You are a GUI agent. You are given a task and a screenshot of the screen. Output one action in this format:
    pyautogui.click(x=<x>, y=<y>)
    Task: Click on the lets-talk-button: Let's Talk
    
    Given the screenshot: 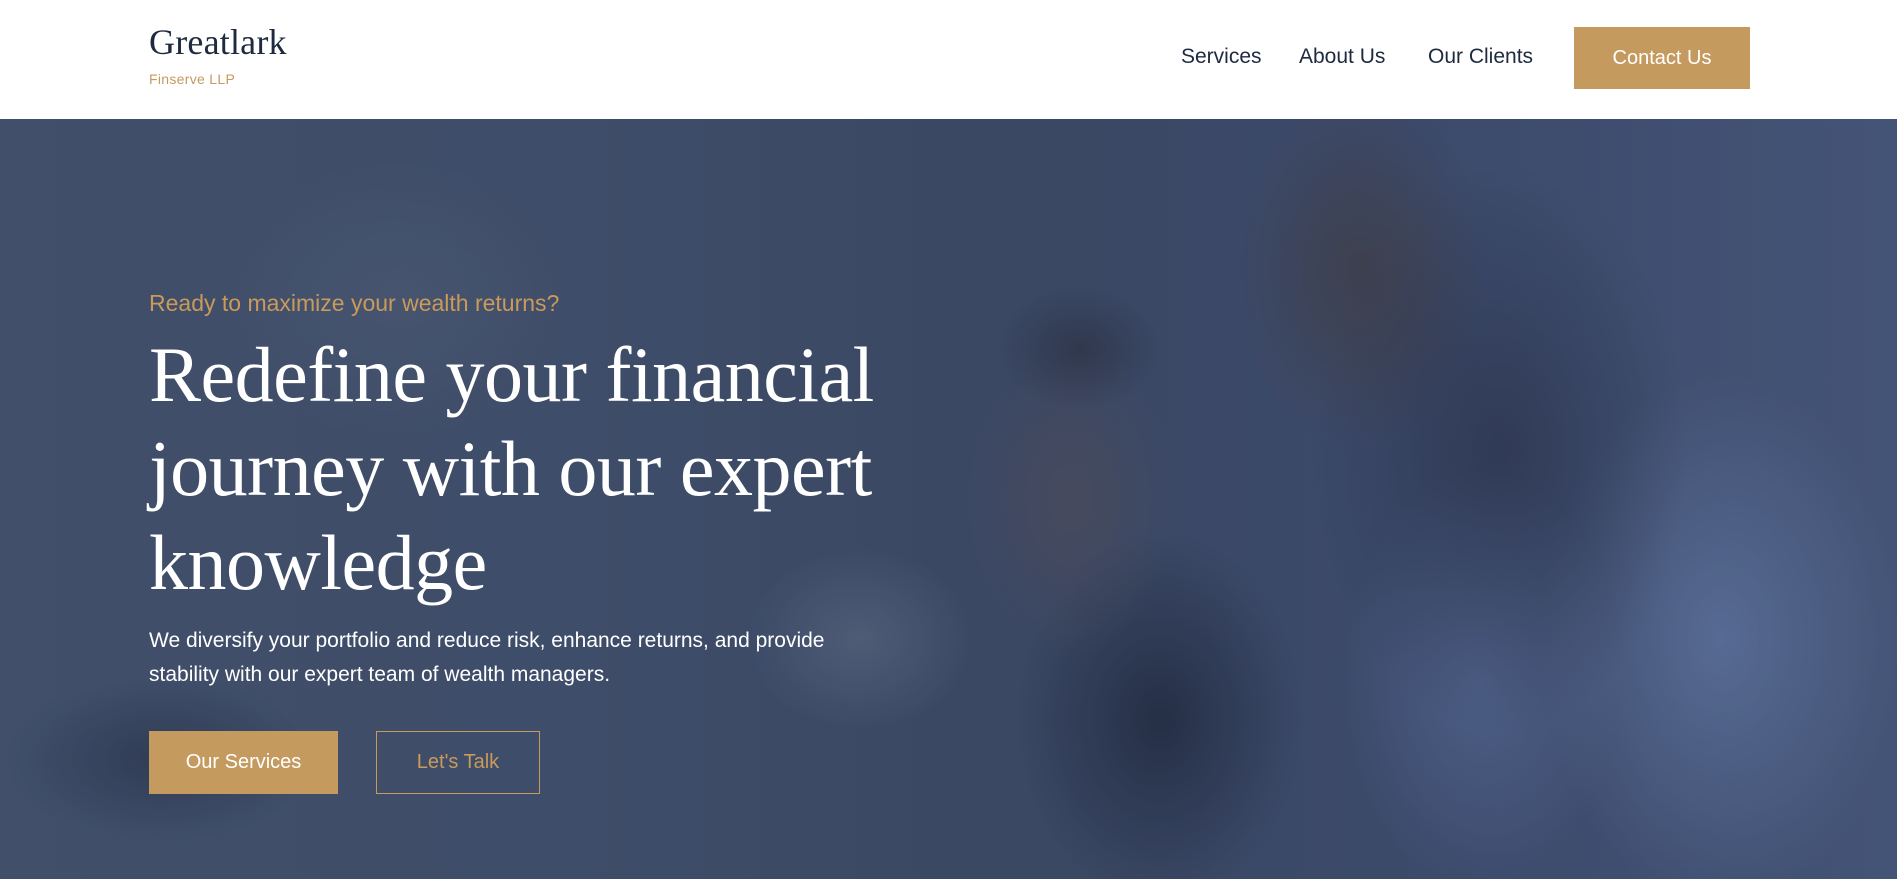 What is the action you would take?
    pyautogui.click(x=458, y=762)
    